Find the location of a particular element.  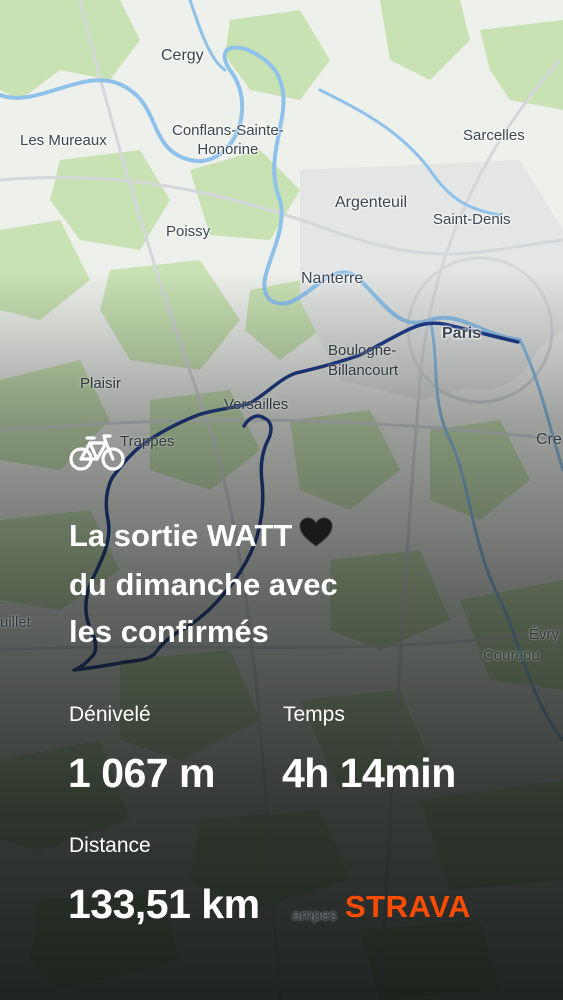

place-label-les-mureaux: Les Mureaux is located at coordinates (63, 140).